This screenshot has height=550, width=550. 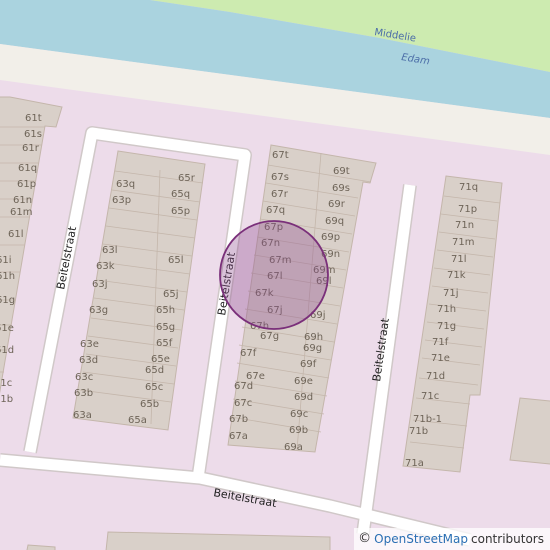 What do you see at coordinates (456, 275) in the screenshot?
I see `house-number: 71k` at bounding box center [456, 275].